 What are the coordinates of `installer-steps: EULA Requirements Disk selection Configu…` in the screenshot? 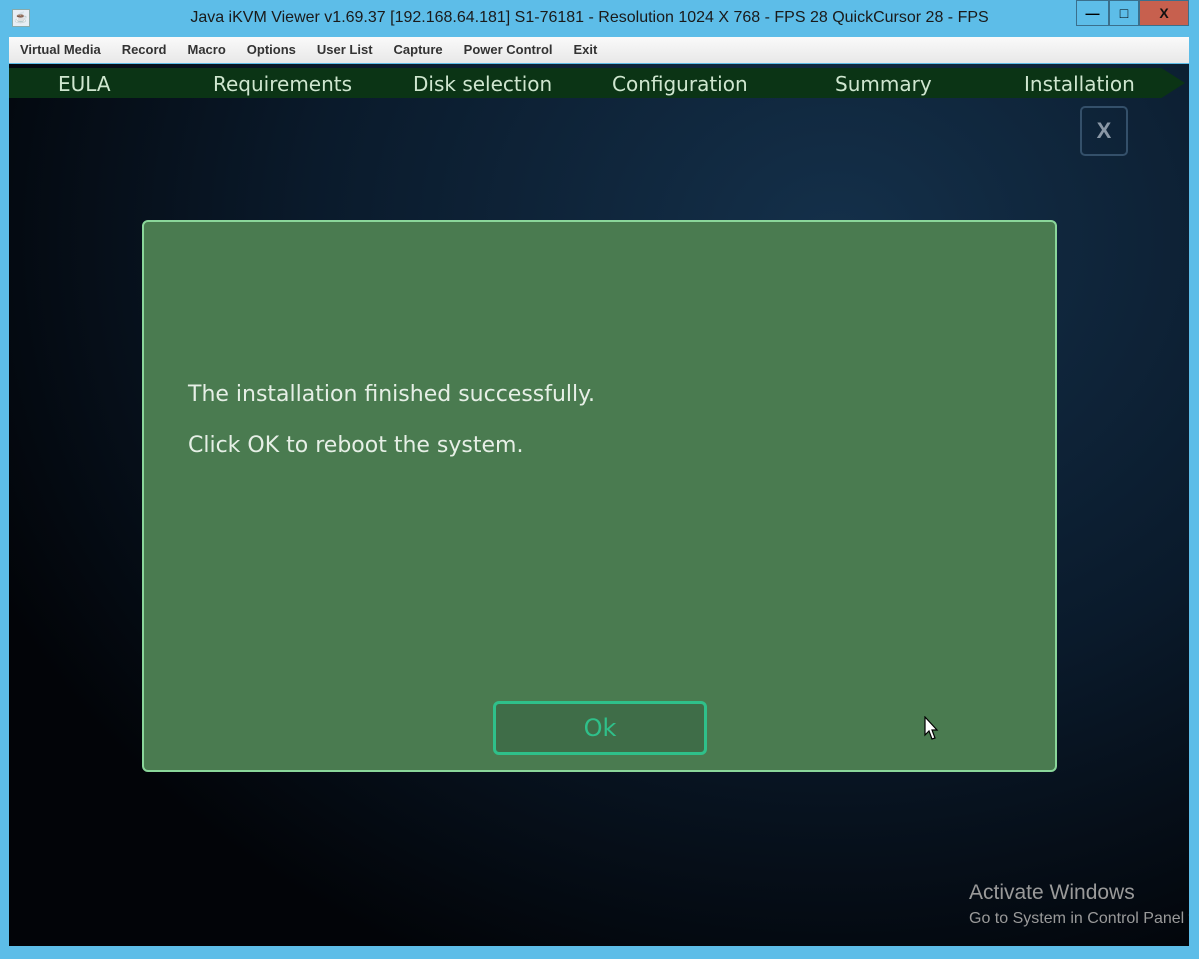 It's located at (597, 83).